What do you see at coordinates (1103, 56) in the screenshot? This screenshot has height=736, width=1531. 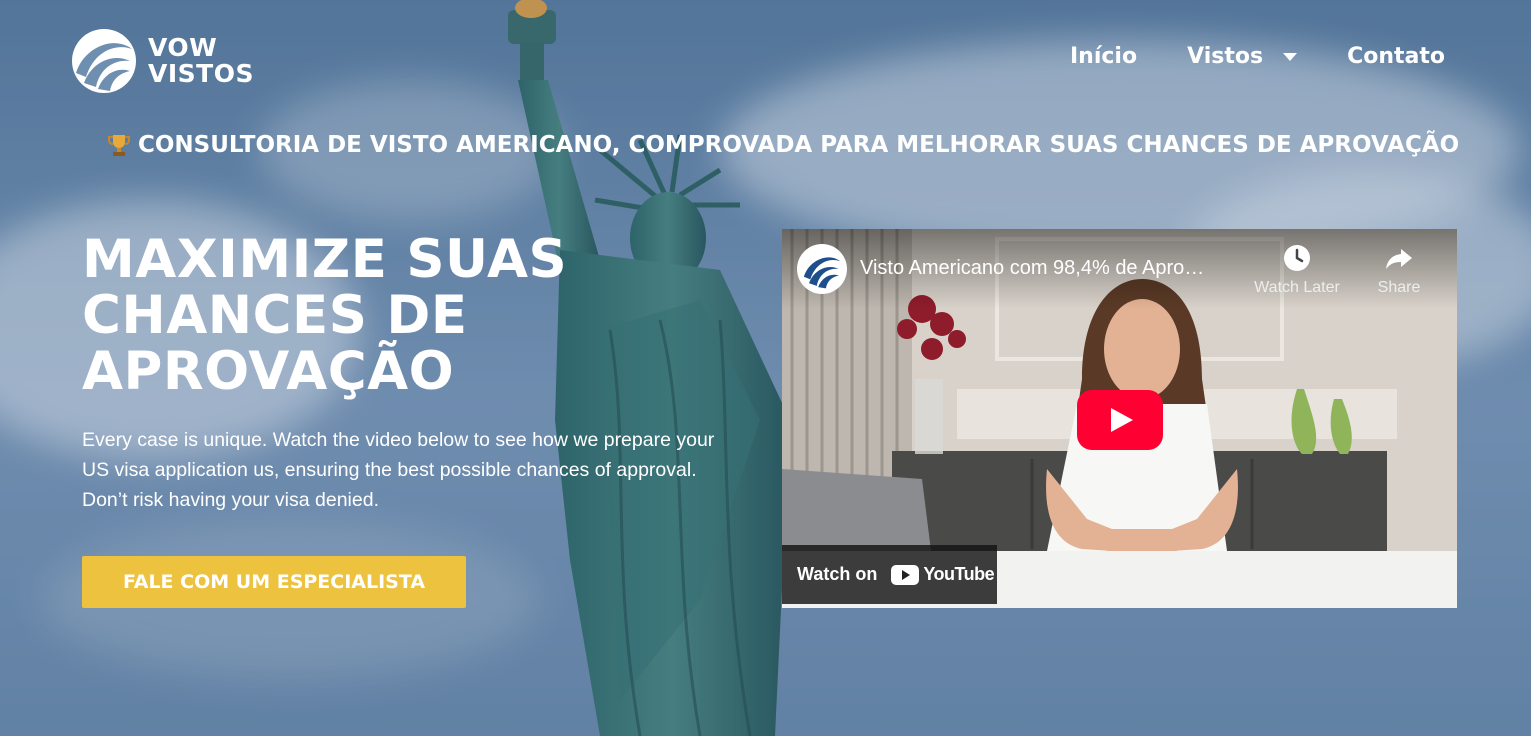 I see `nav-item-home: Início` at bounding box center [1103, 56].